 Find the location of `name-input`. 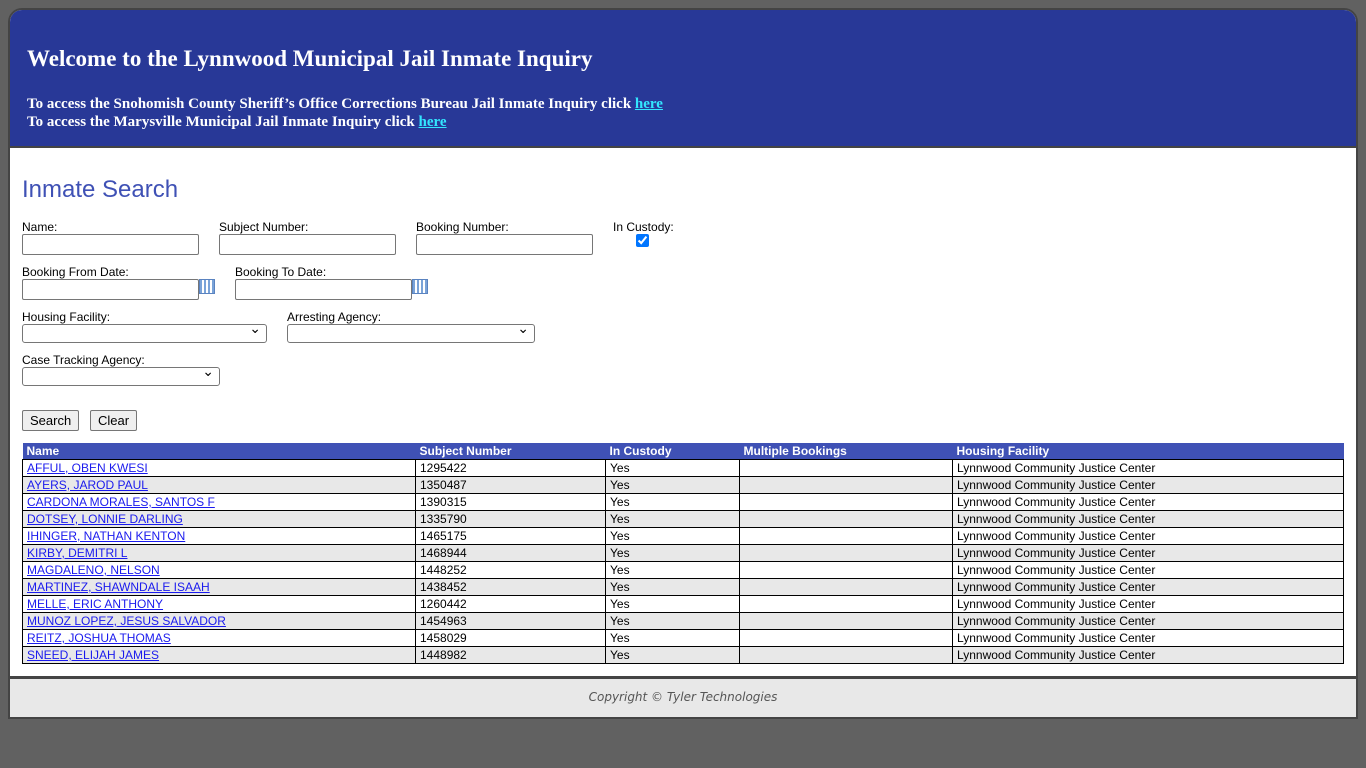

name-input is located at coordinates (110, 244).